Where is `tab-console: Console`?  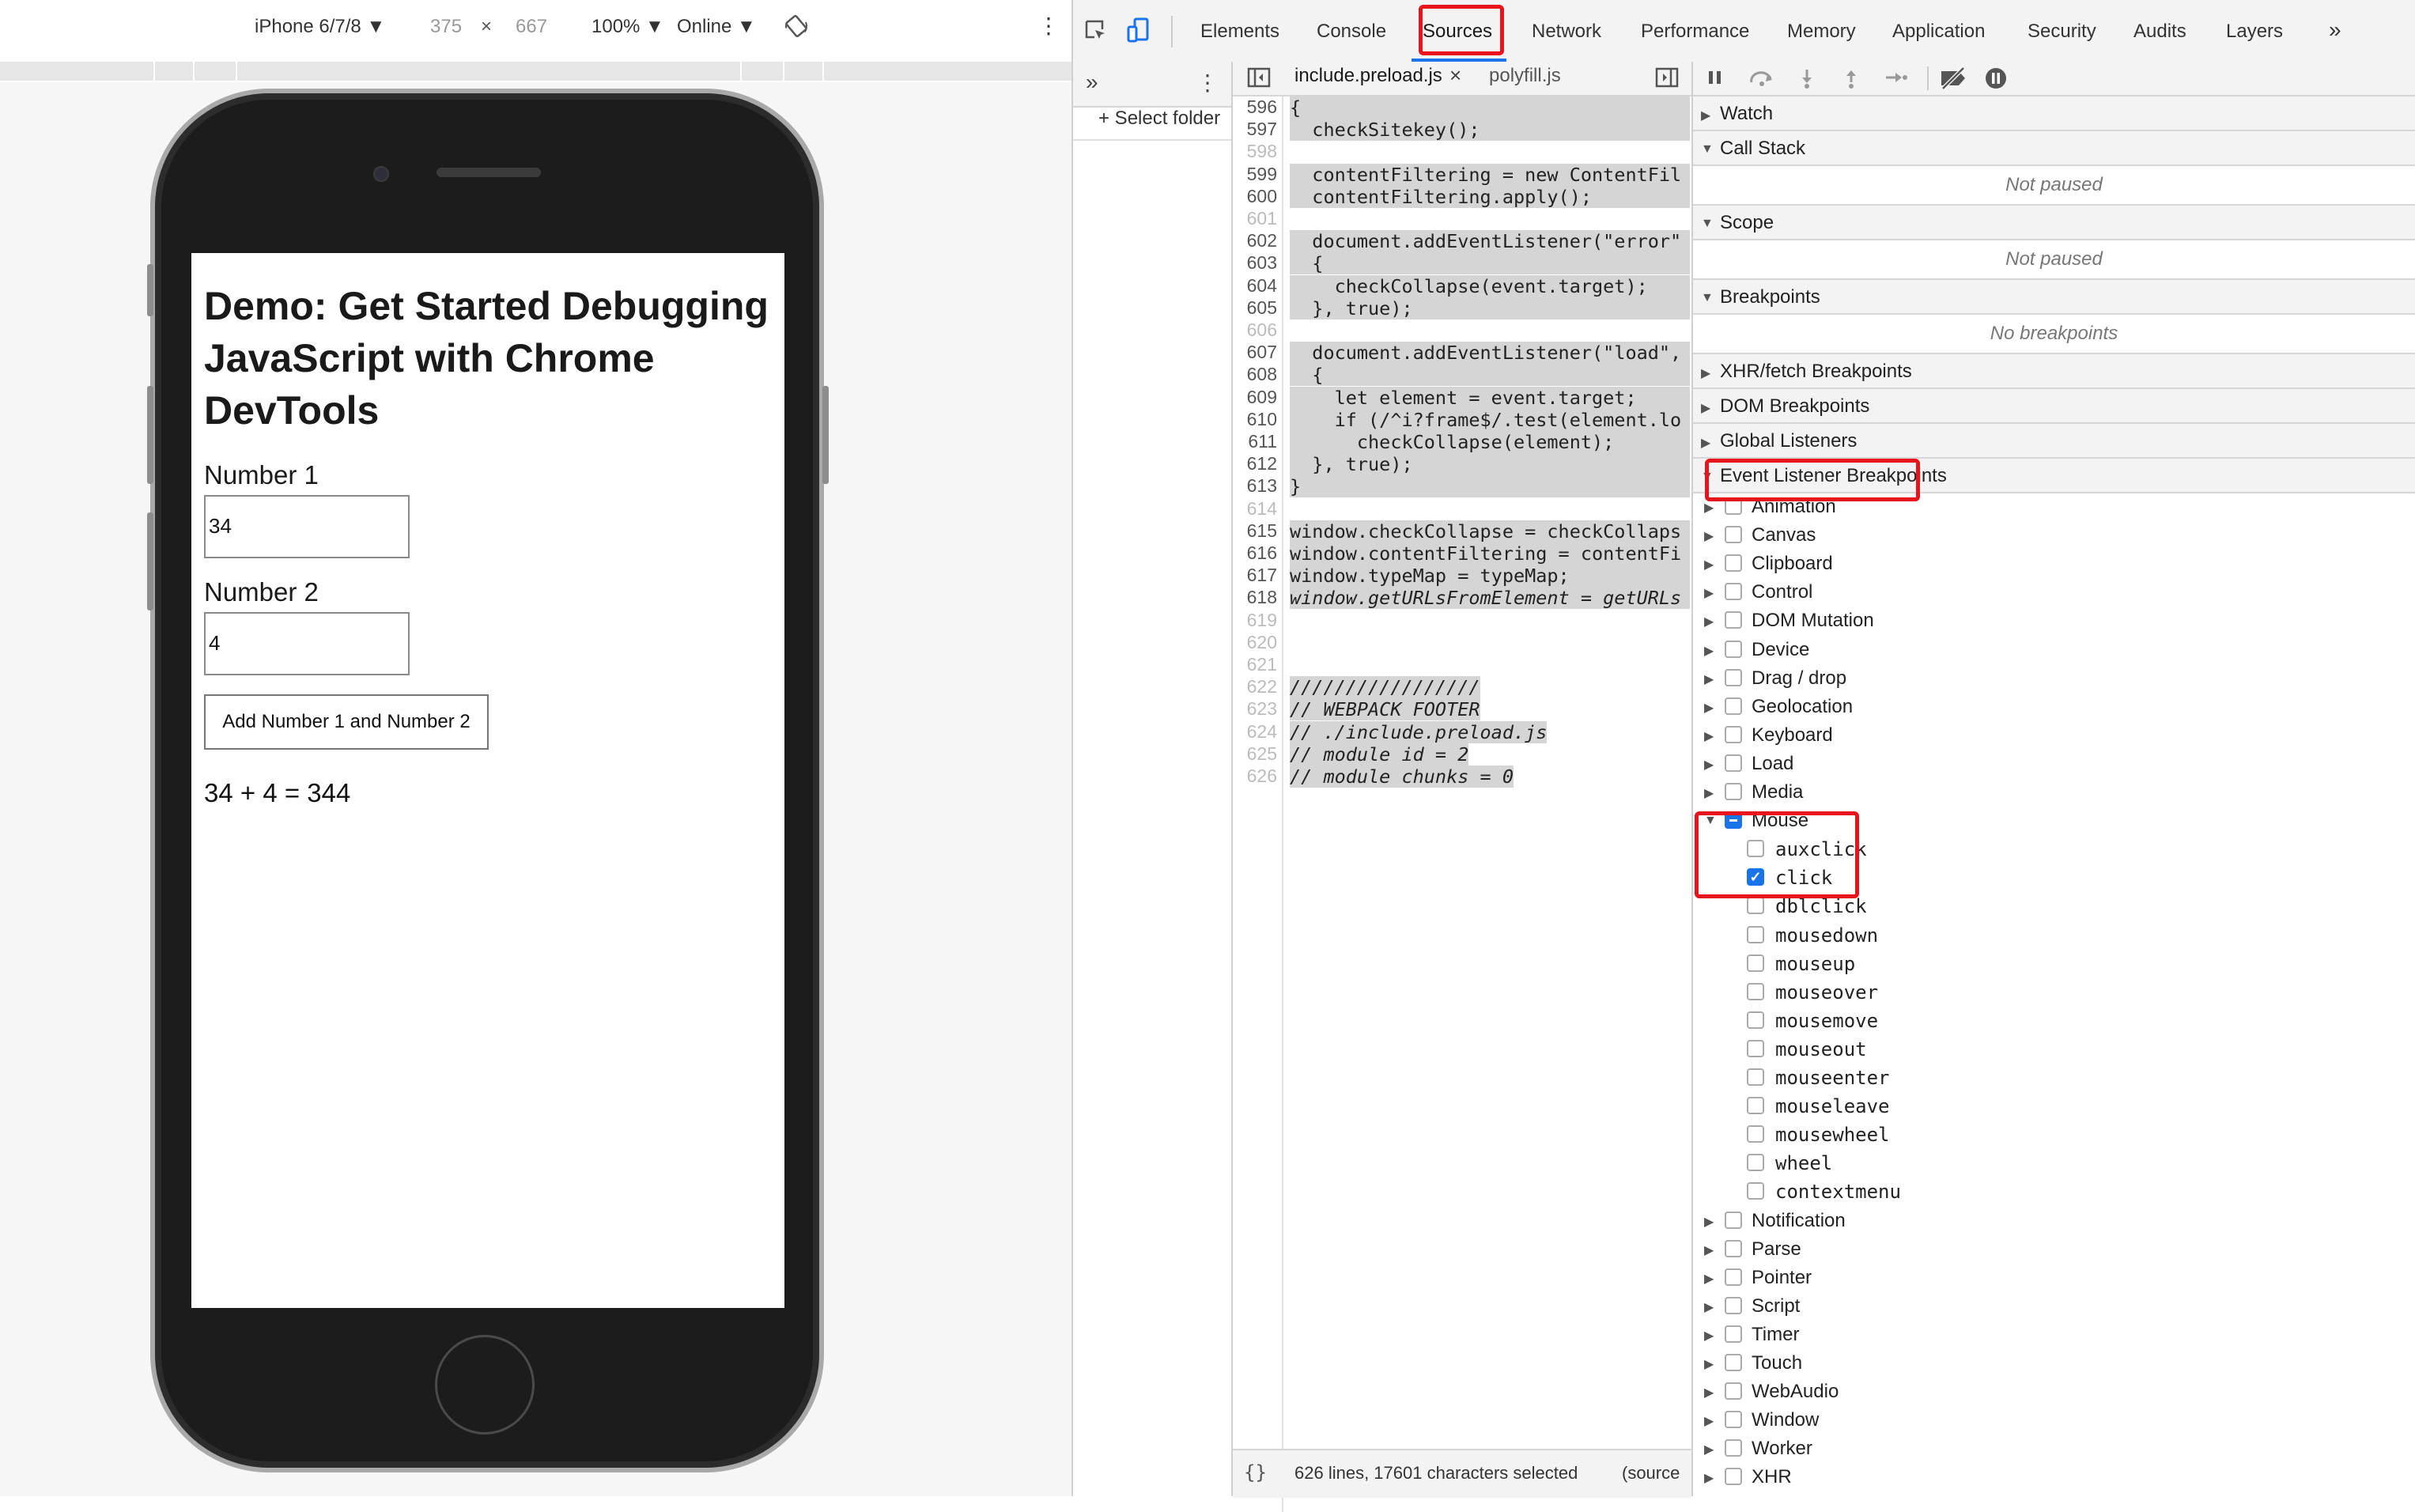 tab-console: Console is located at coordinates (1351, 32).